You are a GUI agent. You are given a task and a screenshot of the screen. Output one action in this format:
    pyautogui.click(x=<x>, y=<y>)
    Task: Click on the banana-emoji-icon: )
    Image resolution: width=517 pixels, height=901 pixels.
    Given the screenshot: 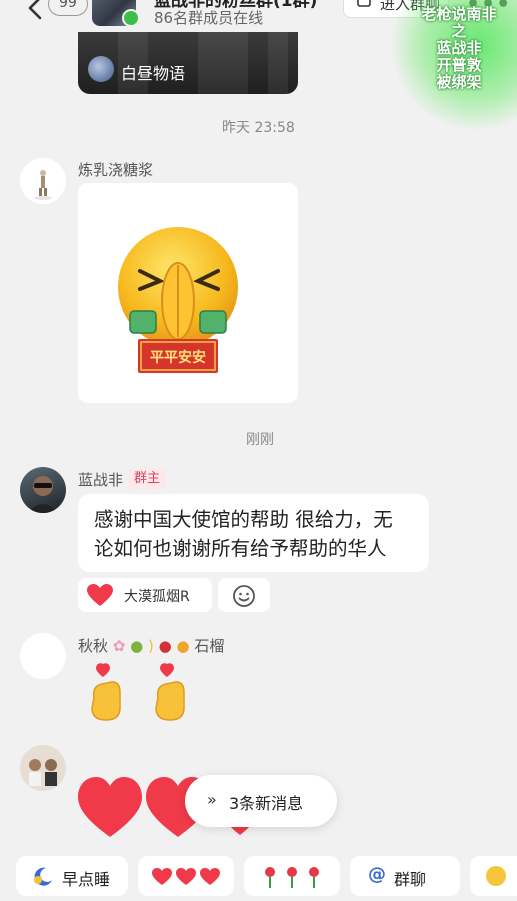 What is the action you would take?
    pyautogui.click(x=151, y=646)
    